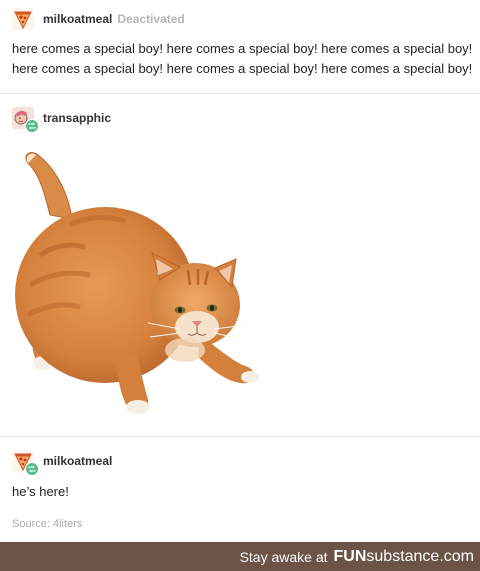  I want to click on username: transapphic, so click(77, 118).